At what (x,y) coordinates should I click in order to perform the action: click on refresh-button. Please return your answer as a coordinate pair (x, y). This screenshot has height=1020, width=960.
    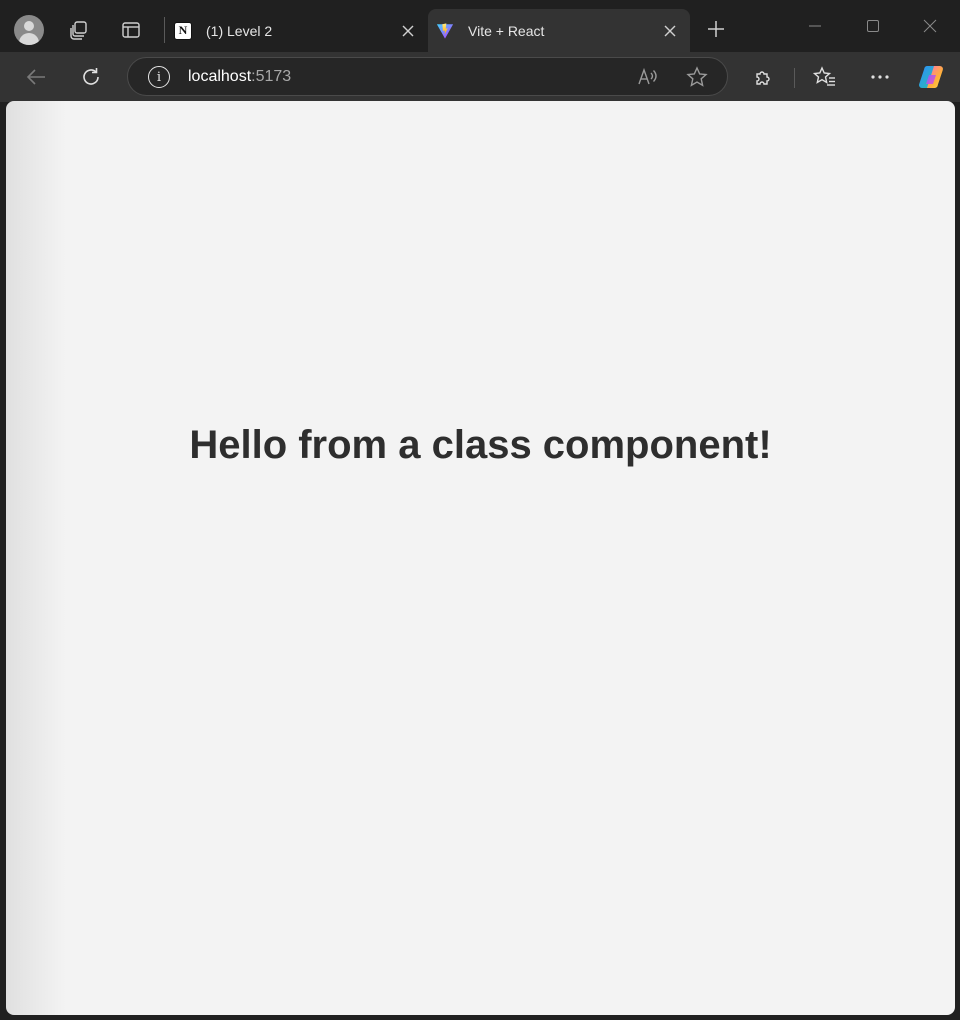
    Looking at the image, I should click on (91, 77).